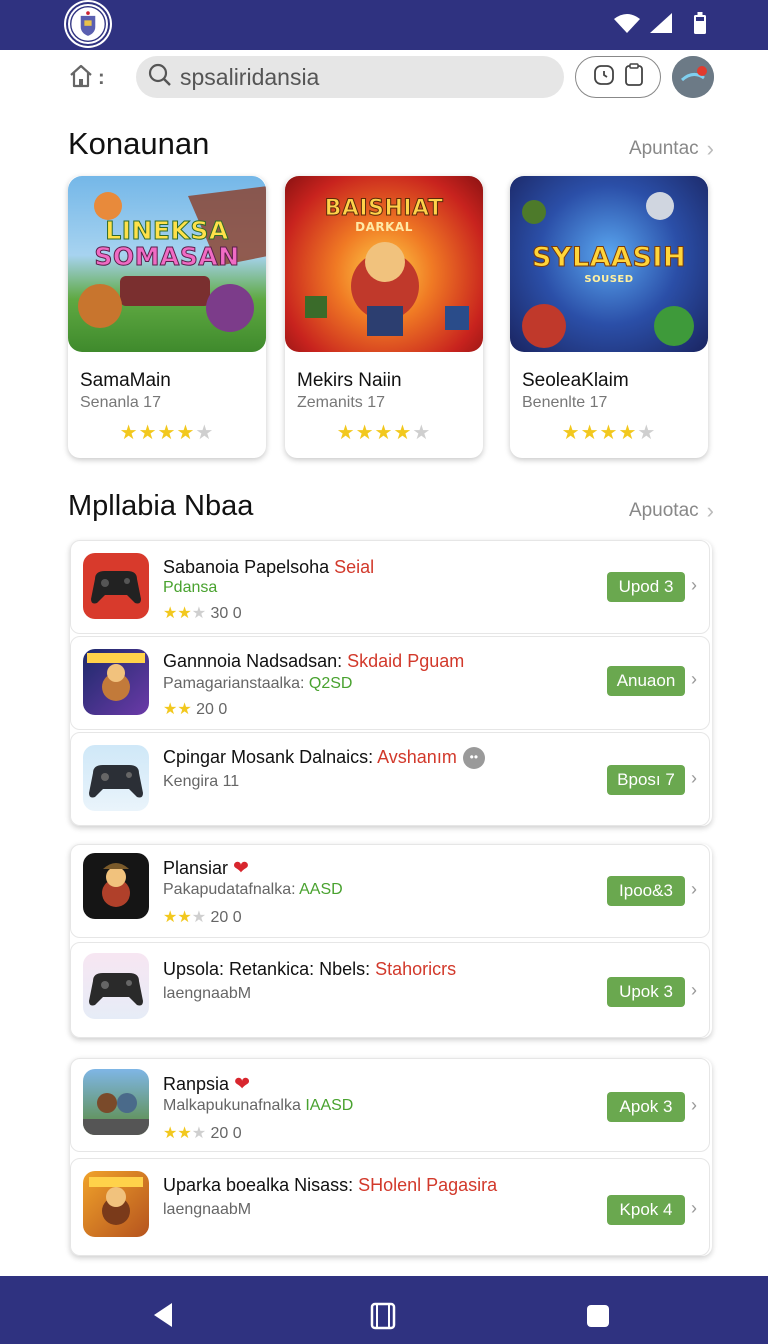 This screenshot has width=768, height=1344. What do you see at coordinates (206, 868) in the screenshot?
I see `list-item-title: Plansiar ❤` at bounding box center [206, 868].